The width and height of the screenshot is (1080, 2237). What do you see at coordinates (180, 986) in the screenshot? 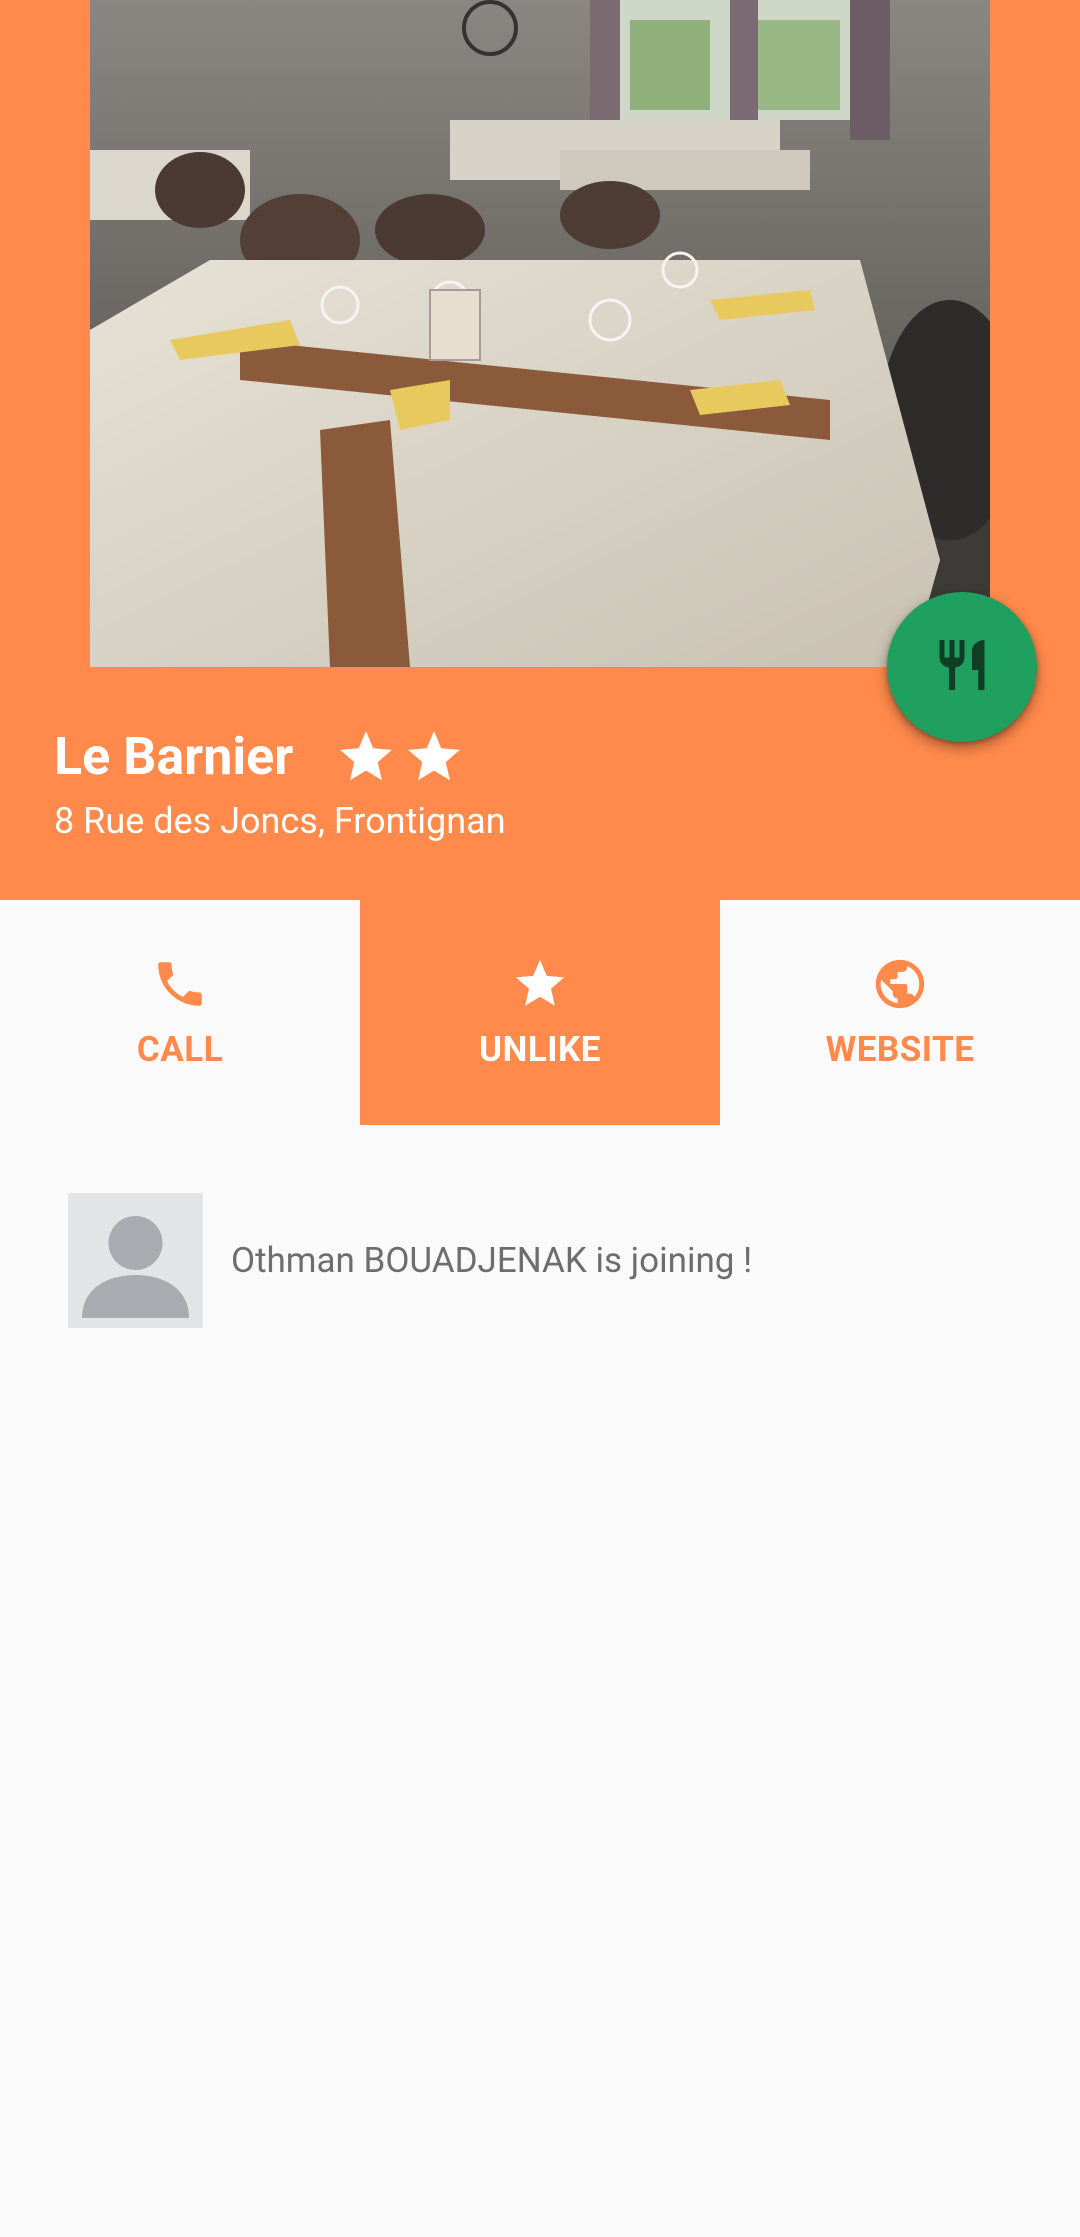
I see `phone-icon` at bounding box center [180, 986].